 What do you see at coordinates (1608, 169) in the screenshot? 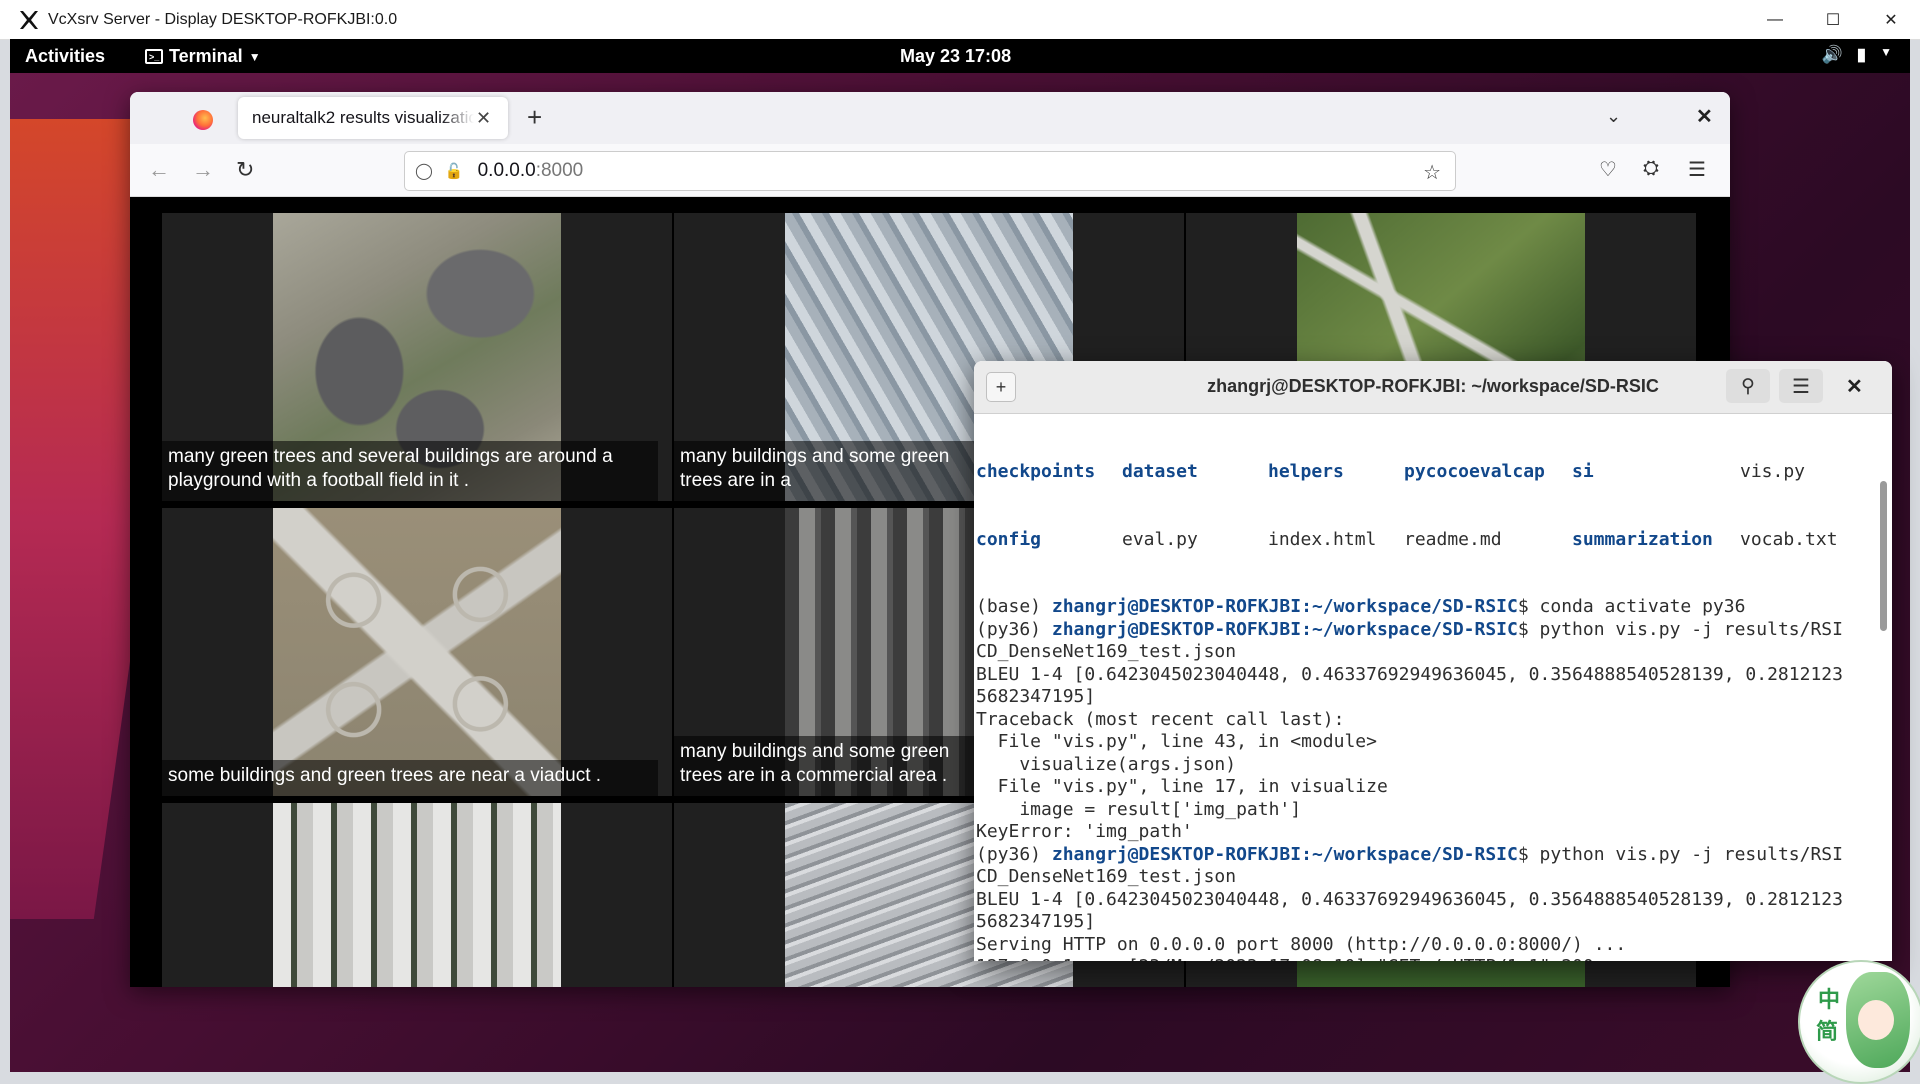
I see `pocket-icon: ♡` at bounding box center [1608, 169].